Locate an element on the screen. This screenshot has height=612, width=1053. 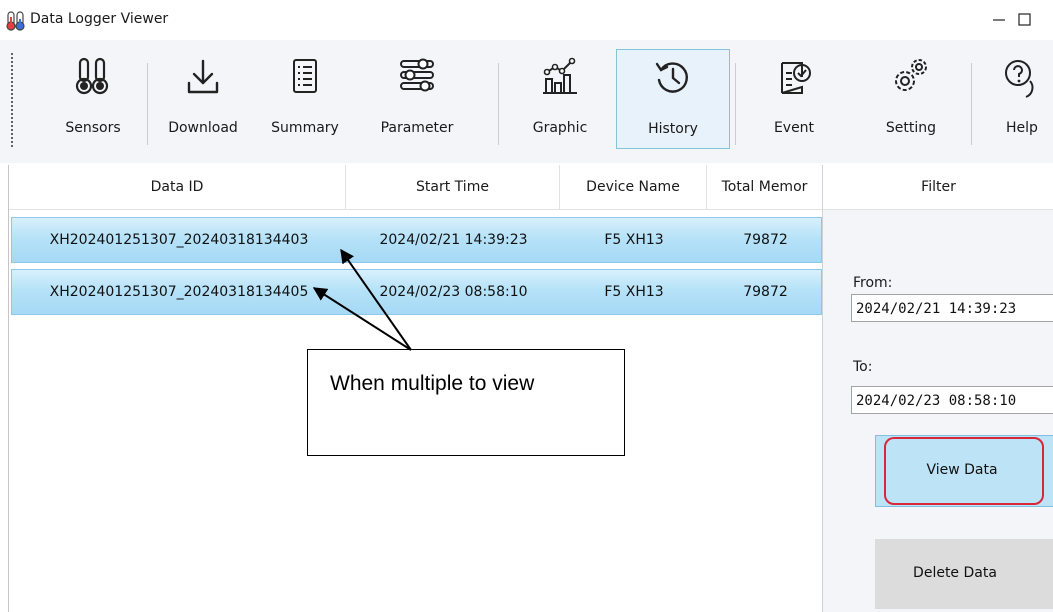
view-data-button: View Data is located at coordinates (964, 471).